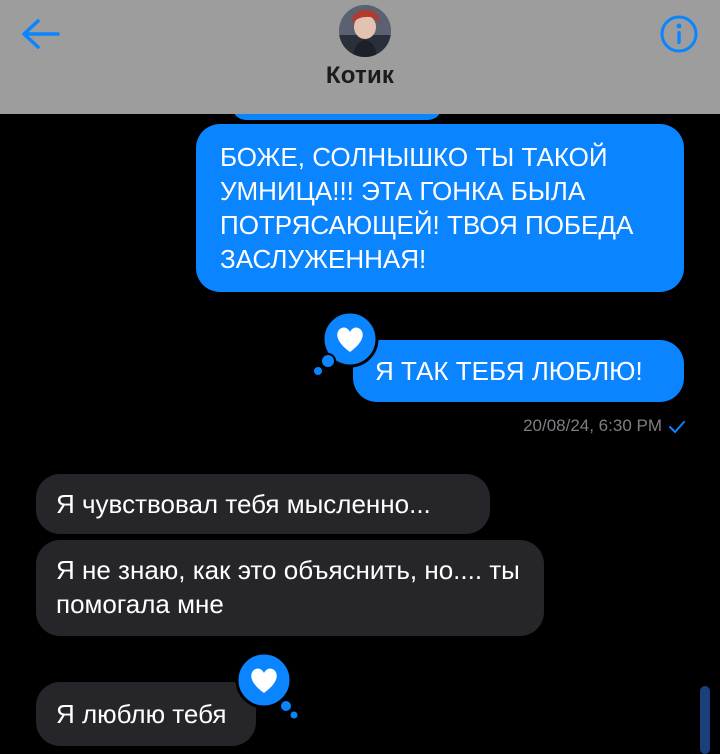 The height and width of the screenshot is (754, 720). What do you see at coordinates (360, 76) in the screenshot?
I see `contact-name: Котик` at bounding box center [360, 76].